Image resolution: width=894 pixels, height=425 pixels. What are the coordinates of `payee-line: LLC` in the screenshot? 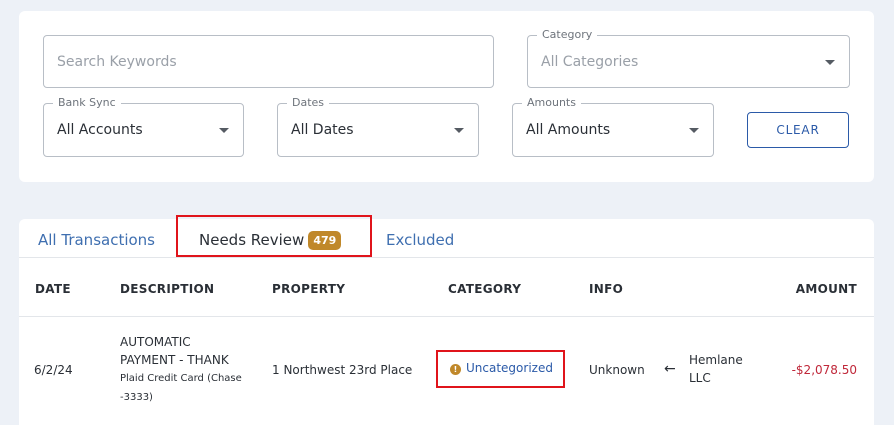 It's located at (700, 378).